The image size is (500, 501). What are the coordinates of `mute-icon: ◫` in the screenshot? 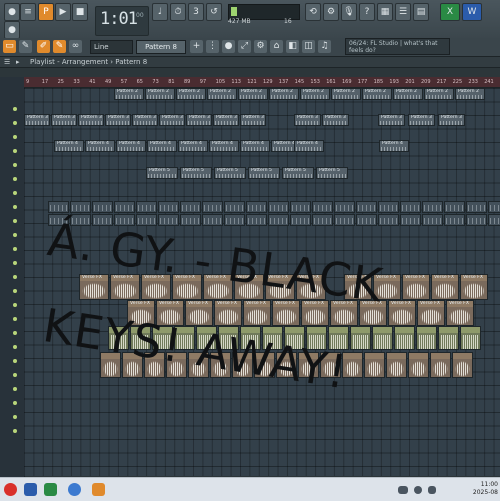 It's located at (308, 46).